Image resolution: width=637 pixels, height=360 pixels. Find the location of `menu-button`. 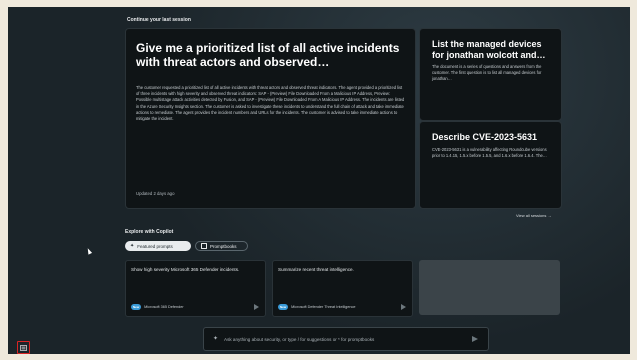

menu-button is located at coordinates (23, 347).